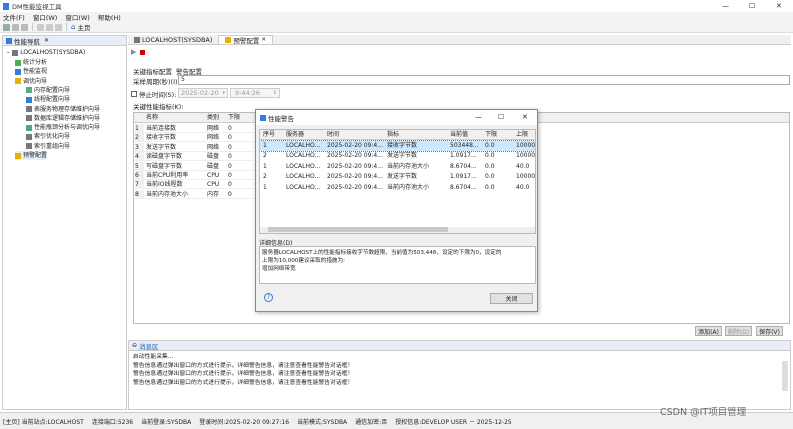 This screenshot has height=429, width=793. What do you see at coordinates (46, 40) in the screenshot?
I see `nav-close-icon: ✕` at bounding box center [46, 40].